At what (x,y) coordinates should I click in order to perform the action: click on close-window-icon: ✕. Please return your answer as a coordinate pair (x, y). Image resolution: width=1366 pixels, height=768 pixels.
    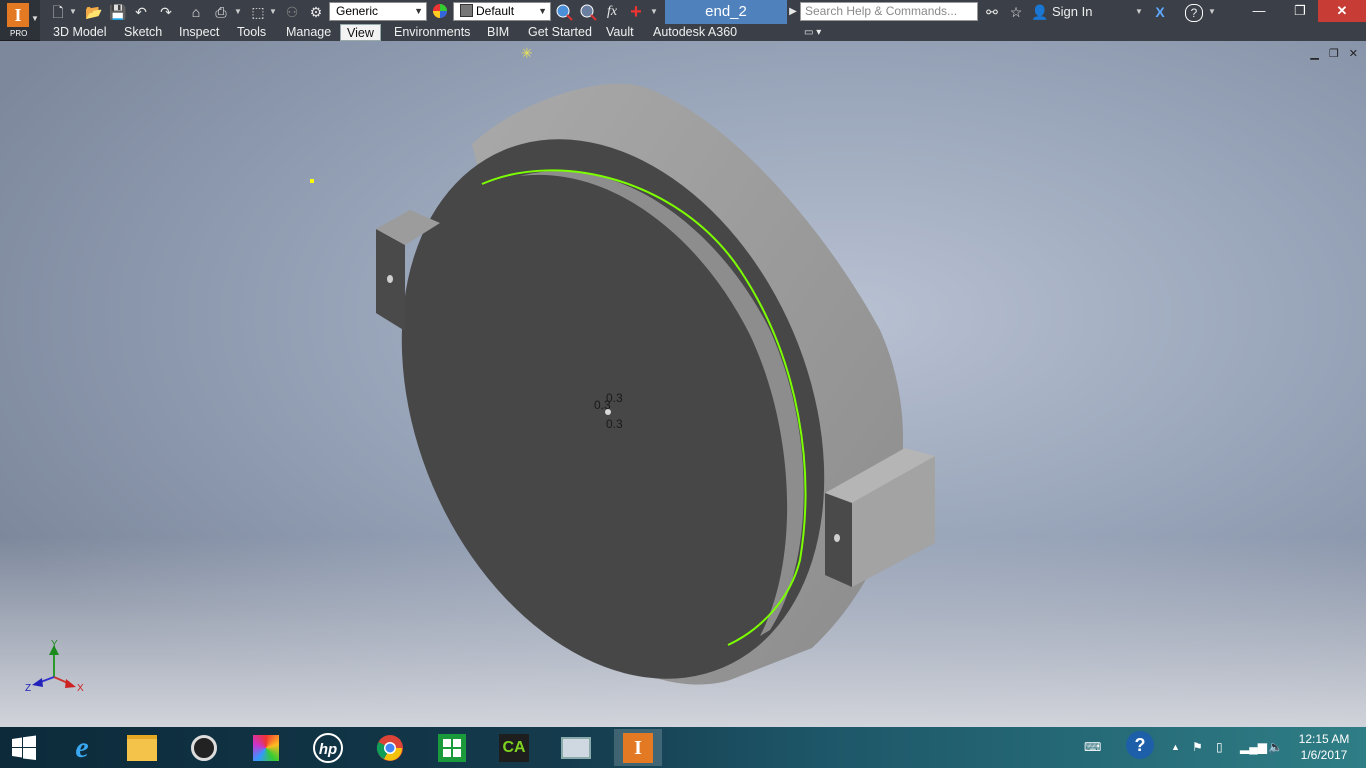
    Looking at the image, I should click on (1342, 11).